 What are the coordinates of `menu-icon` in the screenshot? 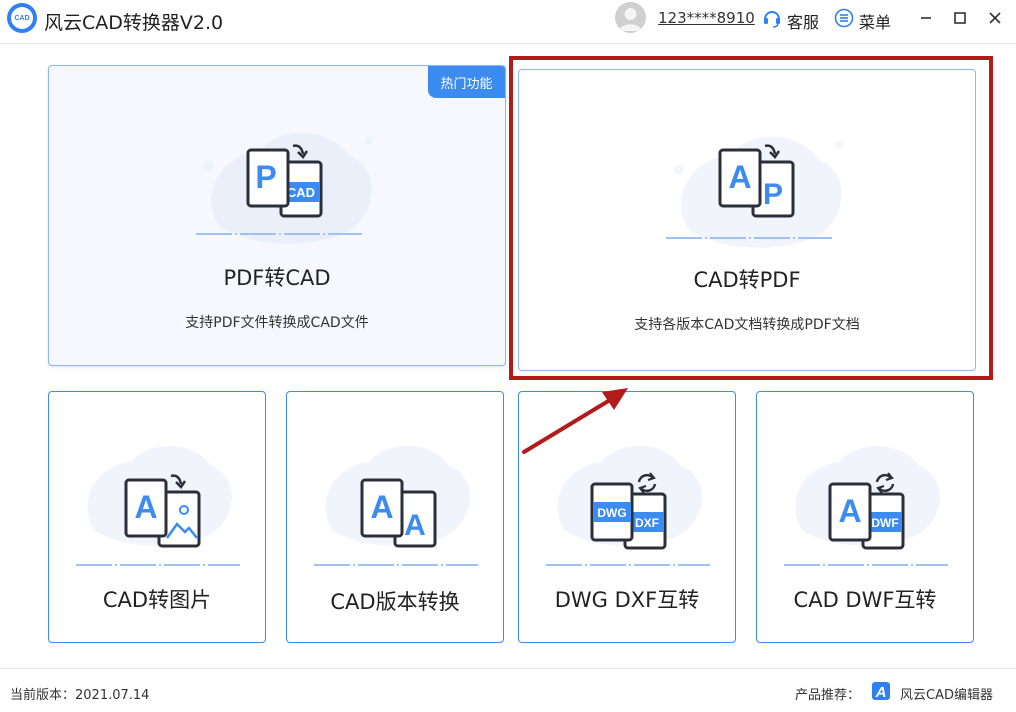 It's located at (844, 18).